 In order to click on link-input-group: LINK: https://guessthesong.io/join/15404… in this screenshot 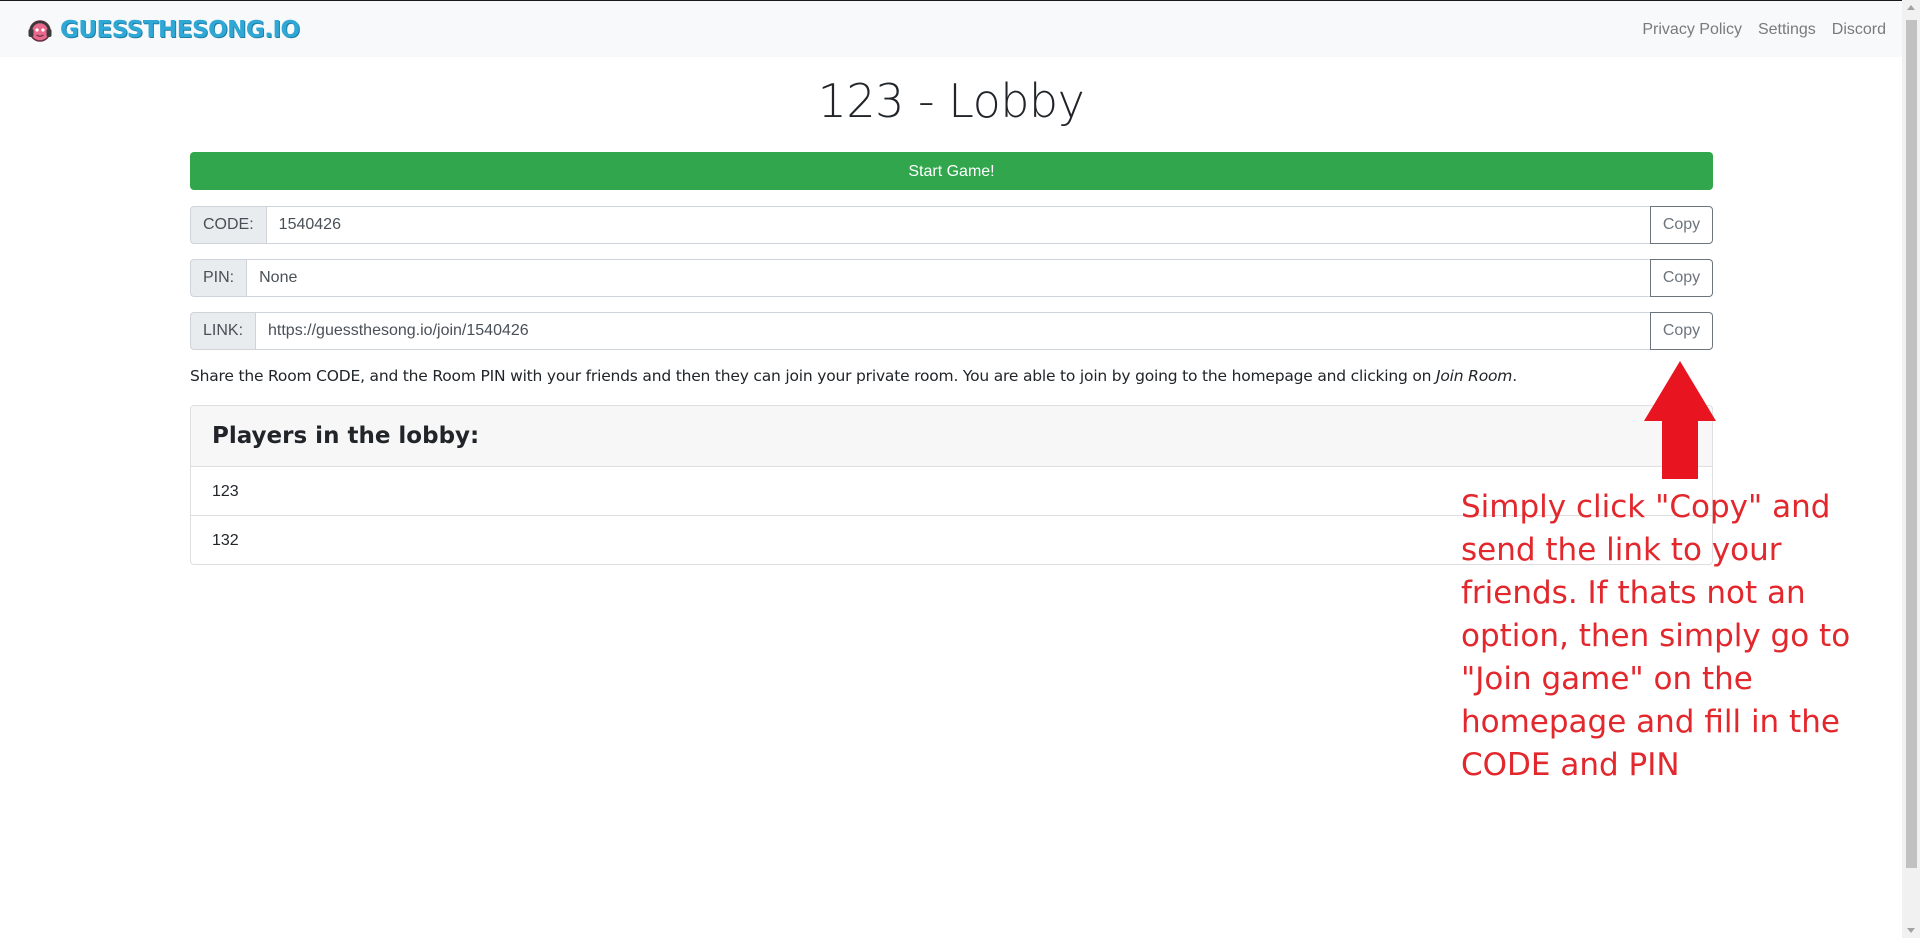, I will do `click(951, 331)`.